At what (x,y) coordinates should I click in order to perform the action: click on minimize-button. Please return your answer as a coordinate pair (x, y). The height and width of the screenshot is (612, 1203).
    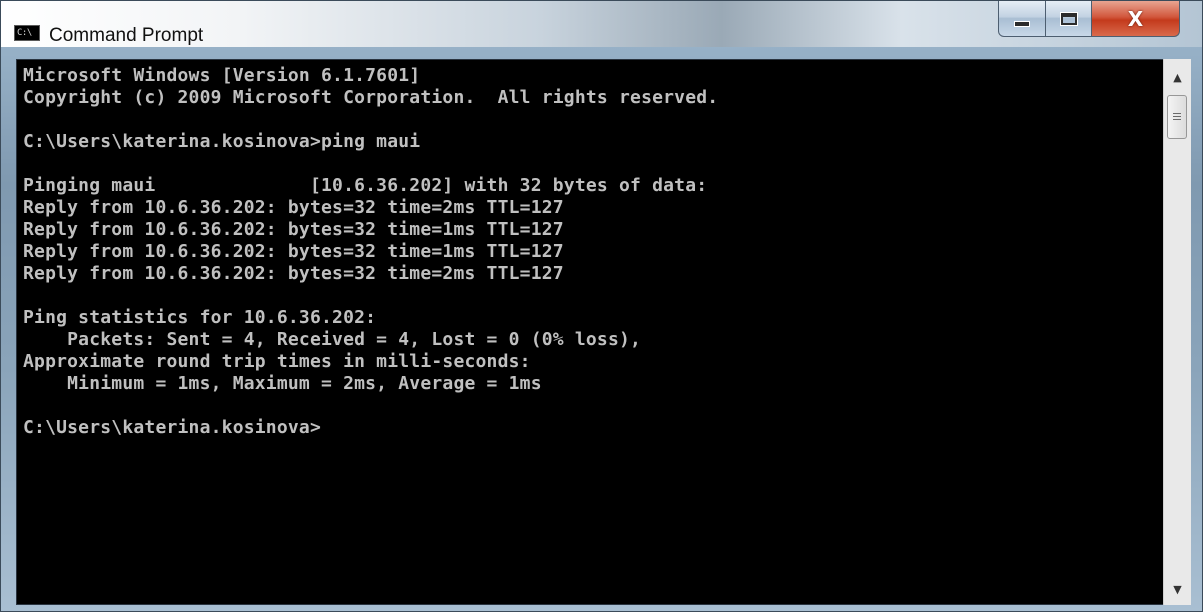
    Looking at the image, I should click on (1022, 19).